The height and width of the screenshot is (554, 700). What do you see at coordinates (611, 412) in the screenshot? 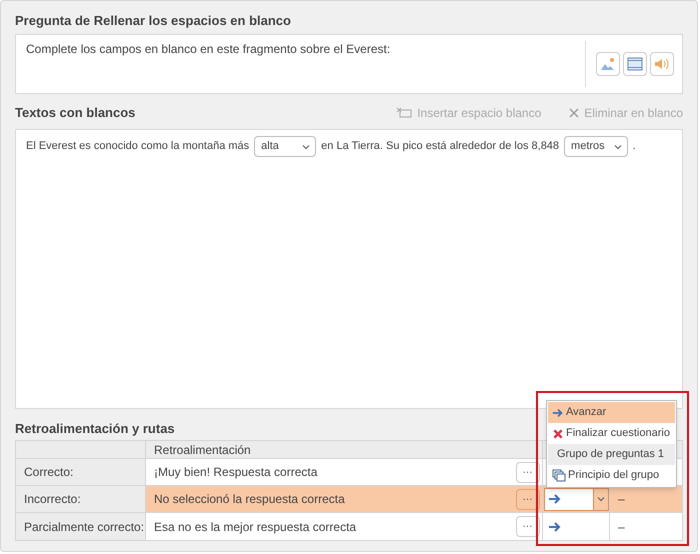
I see `menu-item: Avanzar` at bounding box center [611, 412].